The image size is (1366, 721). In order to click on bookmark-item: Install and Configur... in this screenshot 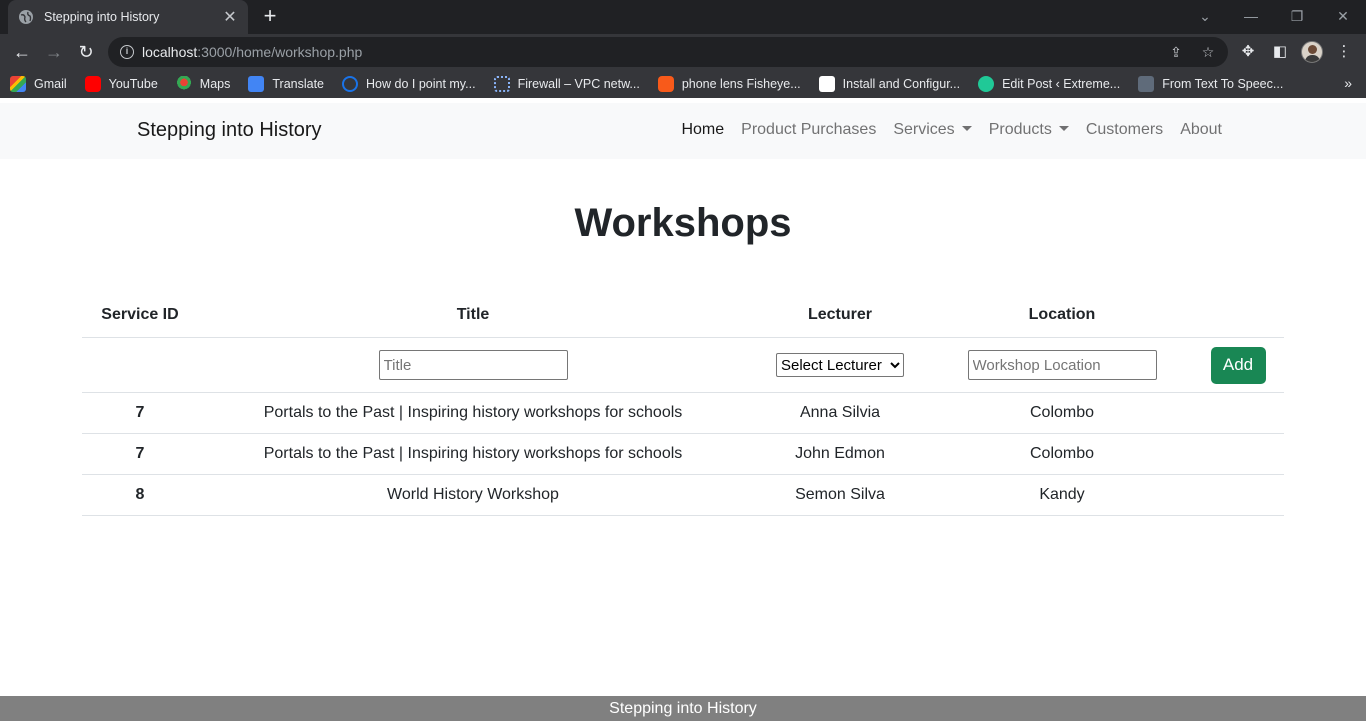, I will do `click(889, 84)`.